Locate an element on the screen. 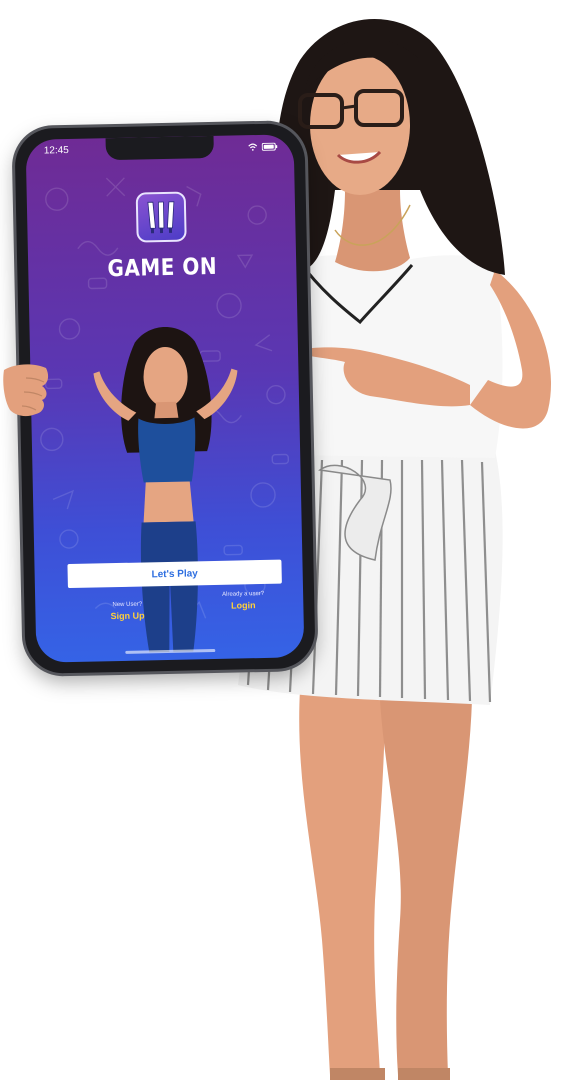 The image size is (561, 1080). app-logo-icon is located at coordinates (161, 217).